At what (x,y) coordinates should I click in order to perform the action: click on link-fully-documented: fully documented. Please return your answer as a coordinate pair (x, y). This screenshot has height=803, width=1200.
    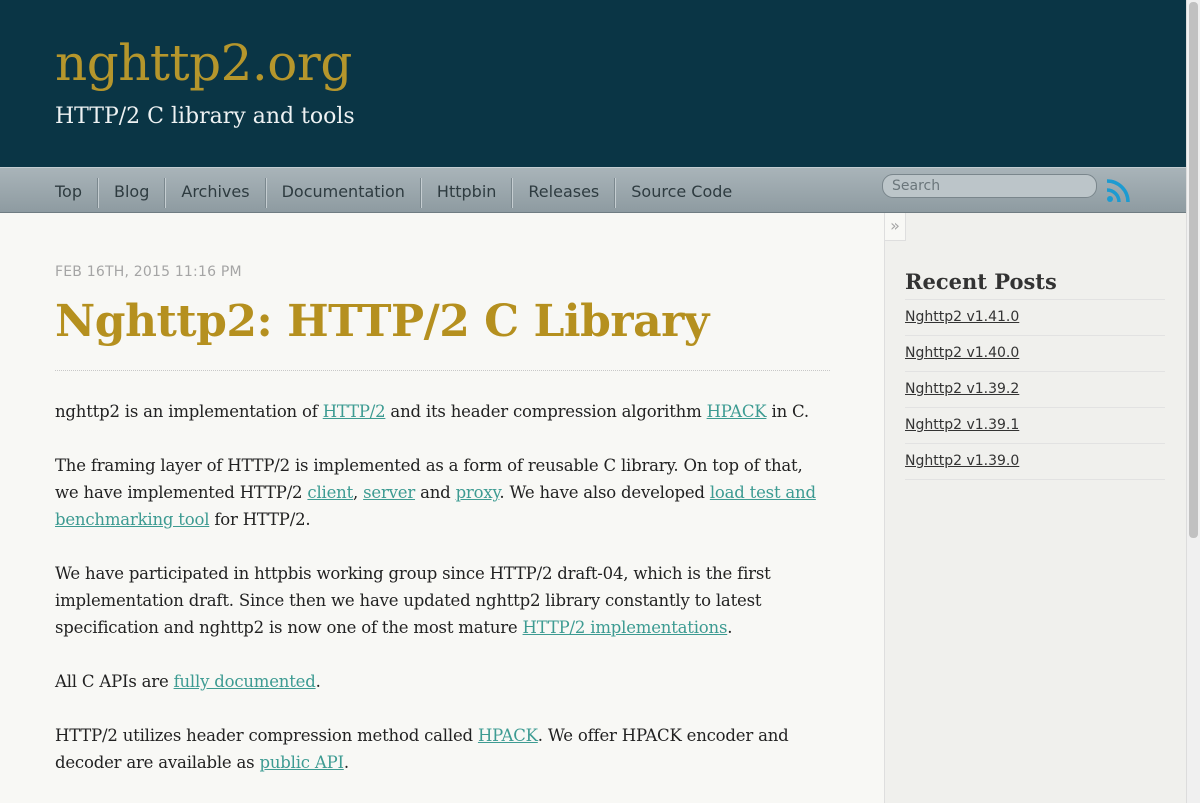
    Looking at the image, I should click on (245, 681).